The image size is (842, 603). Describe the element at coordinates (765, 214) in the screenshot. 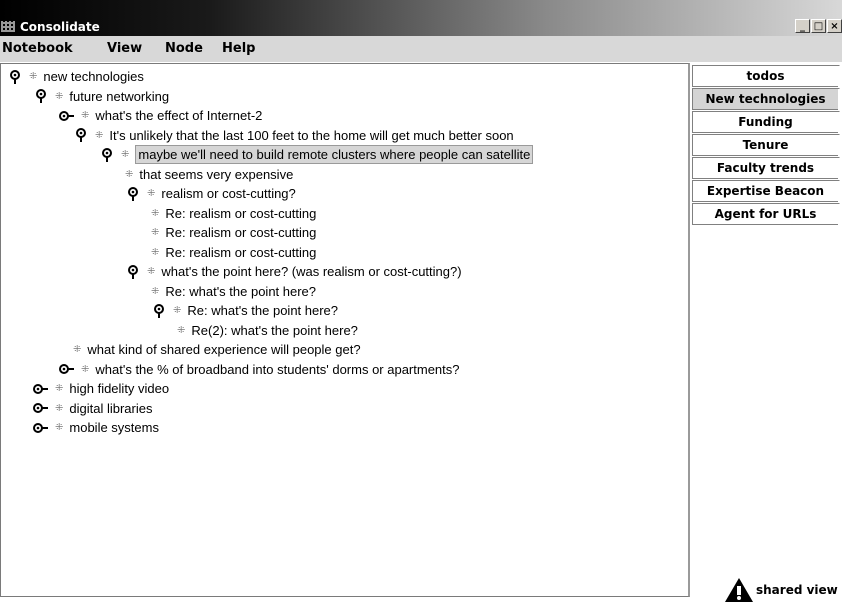

I see `tab-agent-for-urls: Agent for URLs` at that location.